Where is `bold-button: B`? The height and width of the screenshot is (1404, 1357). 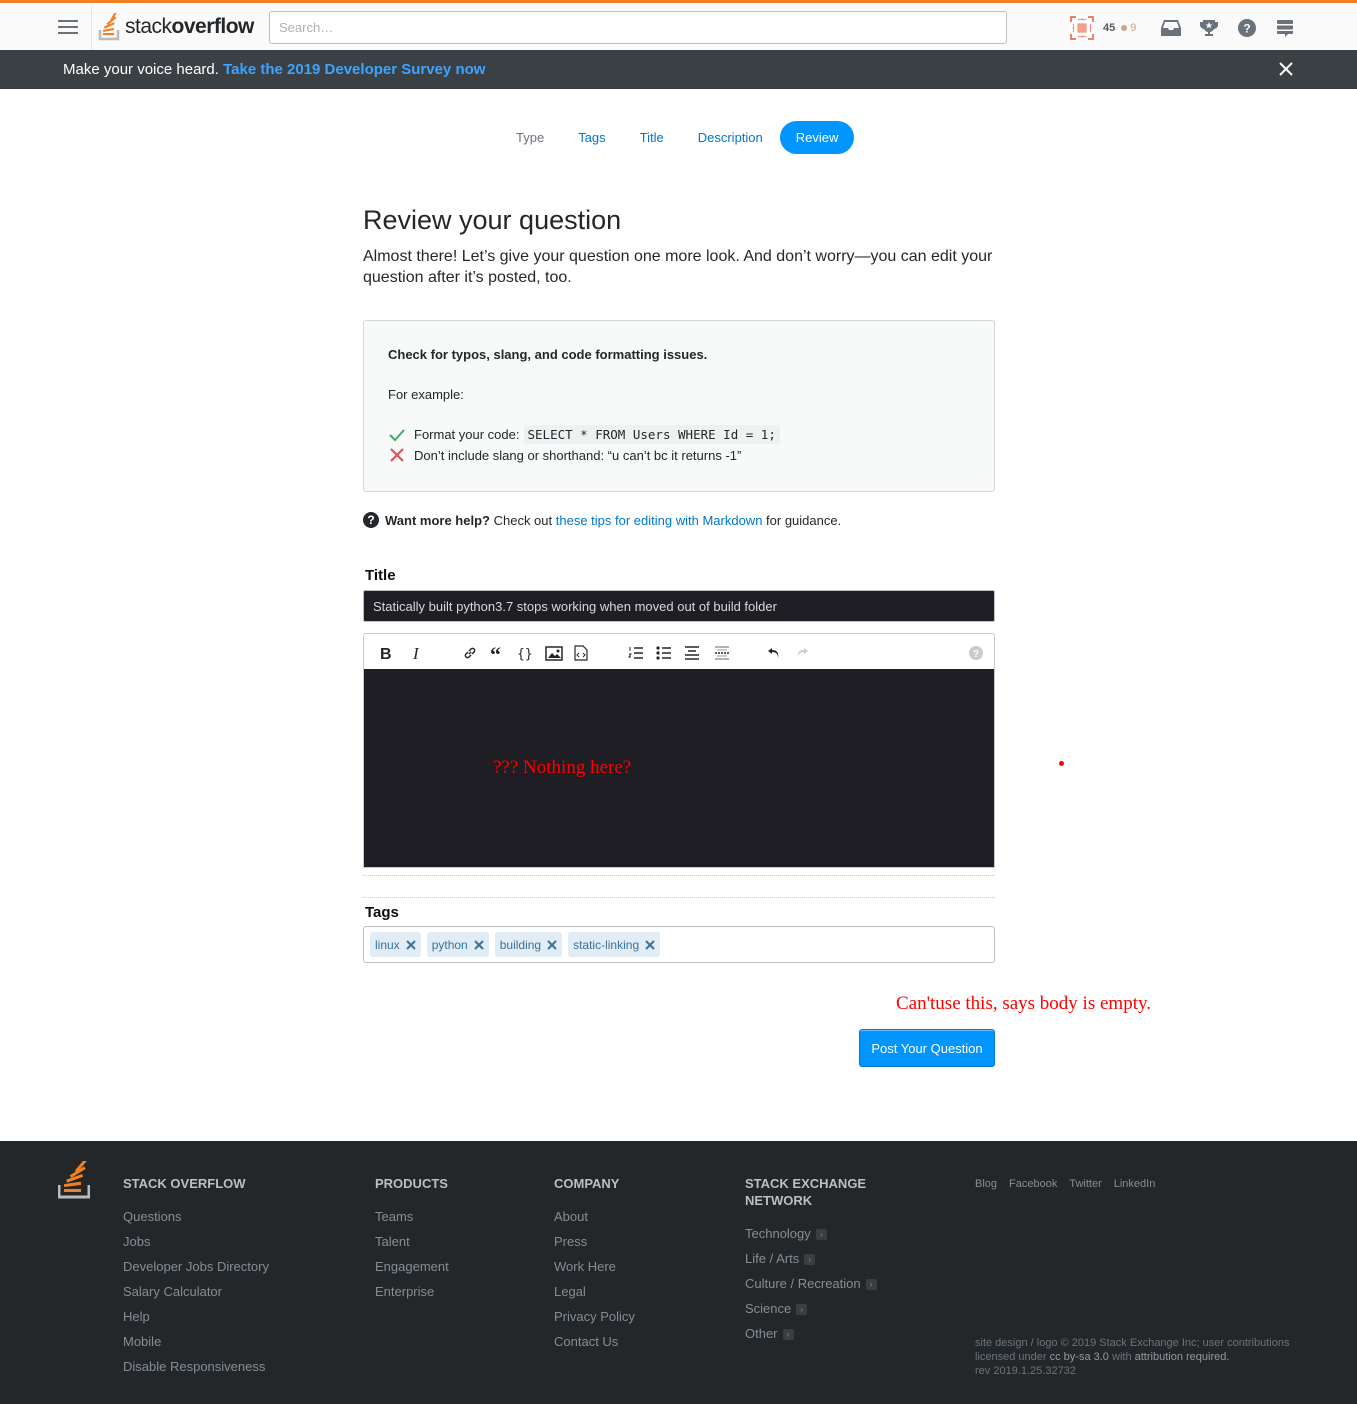
bold-button: B is located at coordinates (386, 653).